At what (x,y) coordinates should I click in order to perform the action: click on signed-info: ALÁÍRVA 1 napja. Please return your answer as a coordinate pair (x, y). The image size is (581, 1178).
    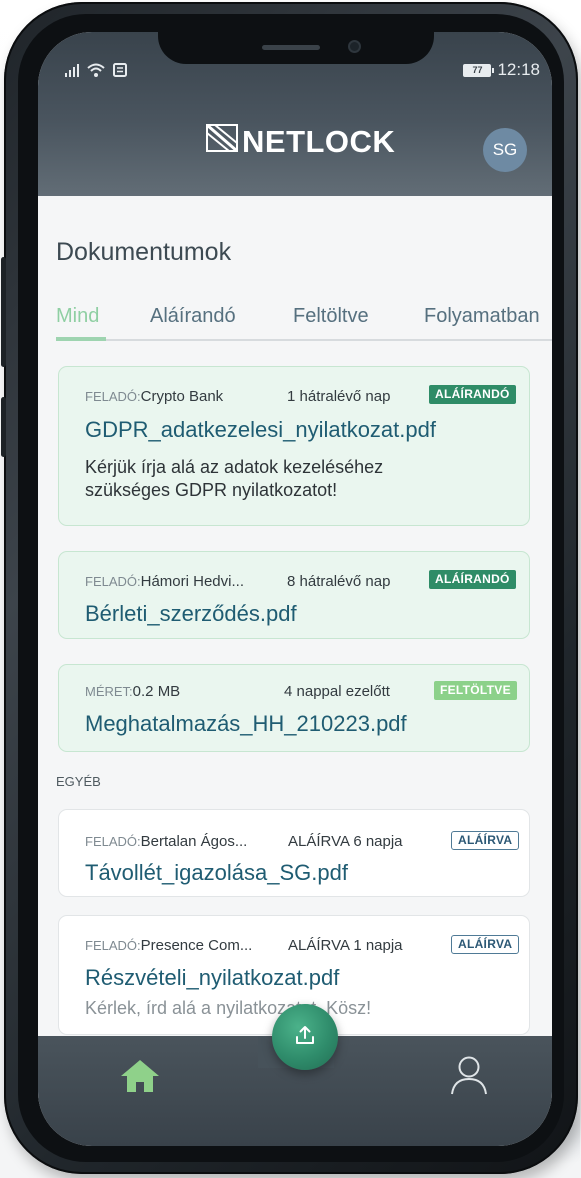
    Looking at the image, I should click on (345, 945).